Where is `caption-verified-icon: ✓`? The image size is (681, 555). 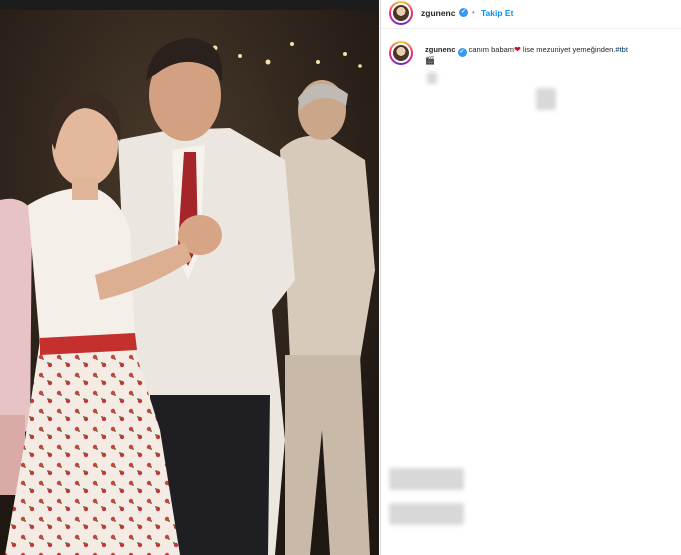 caption-verified-icon: ✓ is located at coordinates (462, 52).